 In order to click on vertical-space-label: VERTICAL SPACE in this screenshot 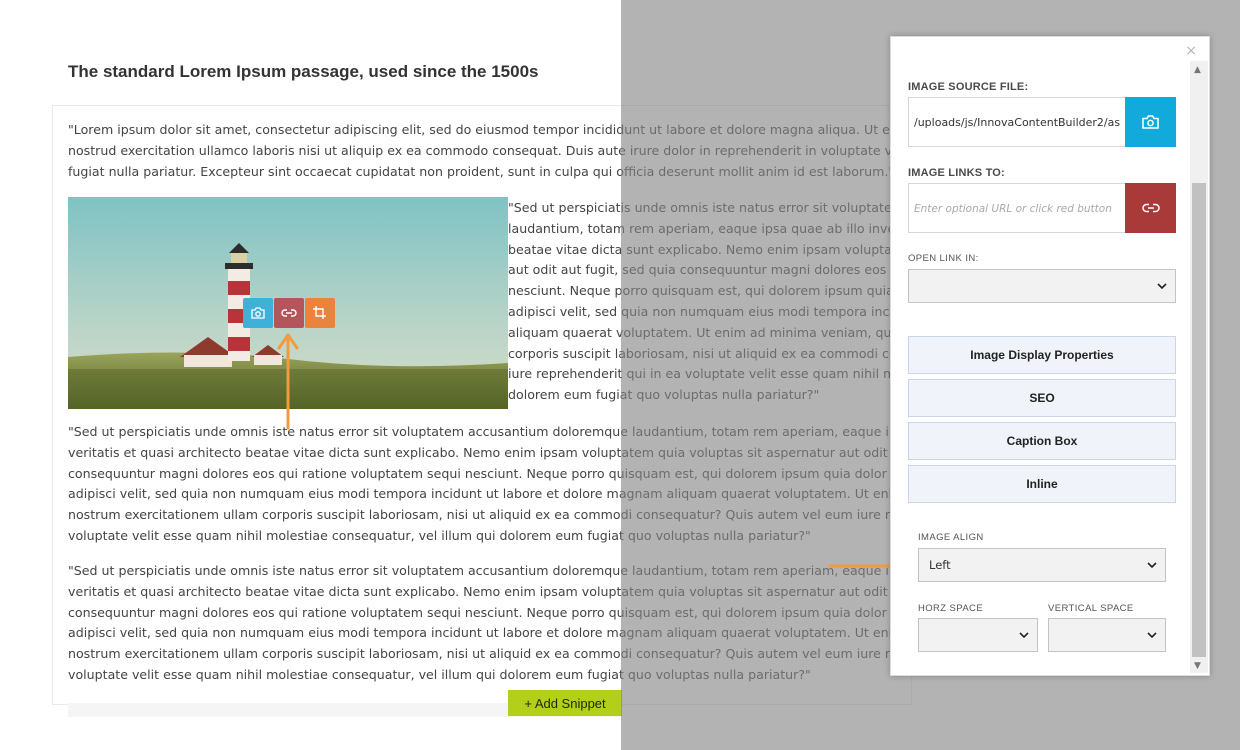, I will do `click(1091, 608)`.